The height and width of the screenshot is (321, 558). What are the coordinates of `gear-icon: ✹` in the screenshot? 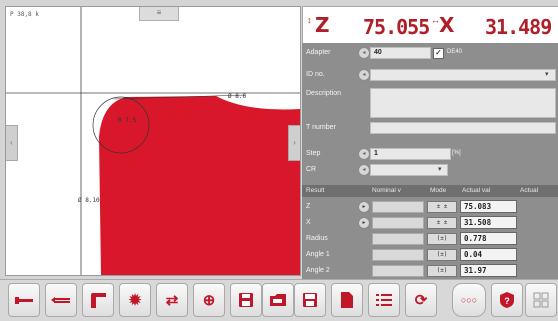 It's located at (135, 300).